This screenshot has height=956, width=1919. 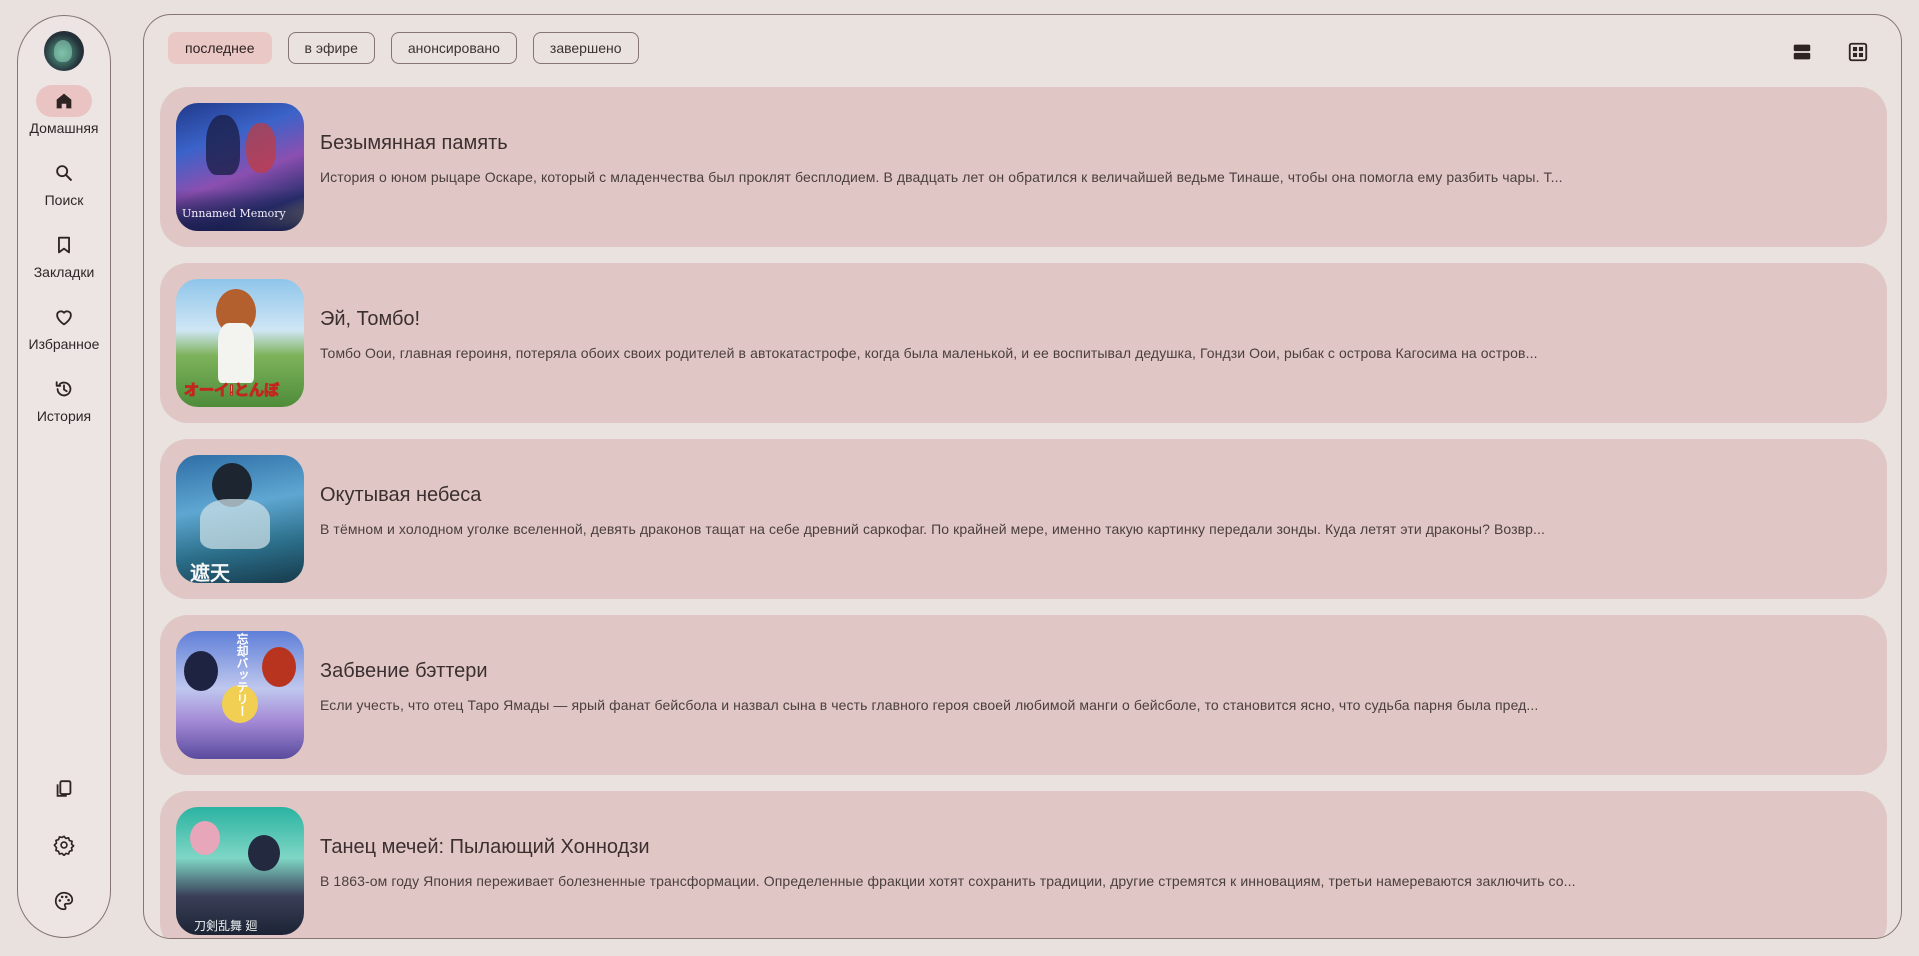 I want to click on poster-image: Unnamed Memory, so click(x=240, y=167).